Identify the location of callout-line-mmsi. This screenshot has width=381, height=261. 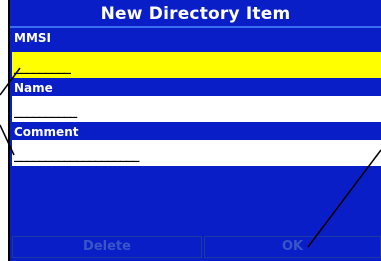
(10, 81).